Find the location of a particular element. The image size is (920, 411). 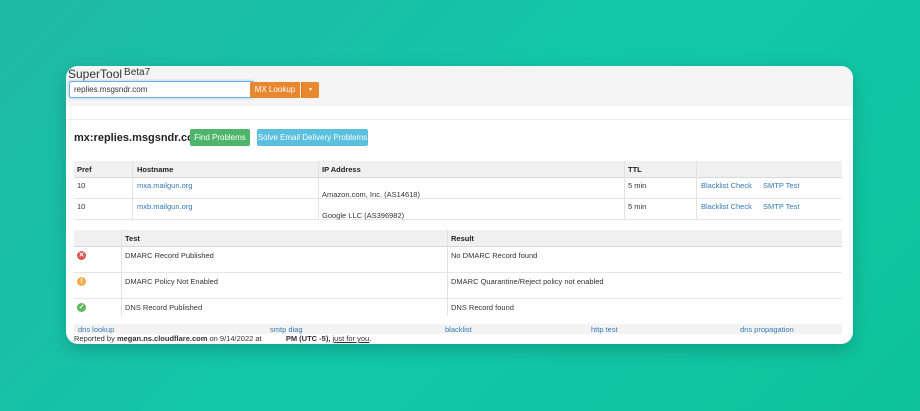

brand: SuperTool Beta7 is located at coordinates (109, 74).